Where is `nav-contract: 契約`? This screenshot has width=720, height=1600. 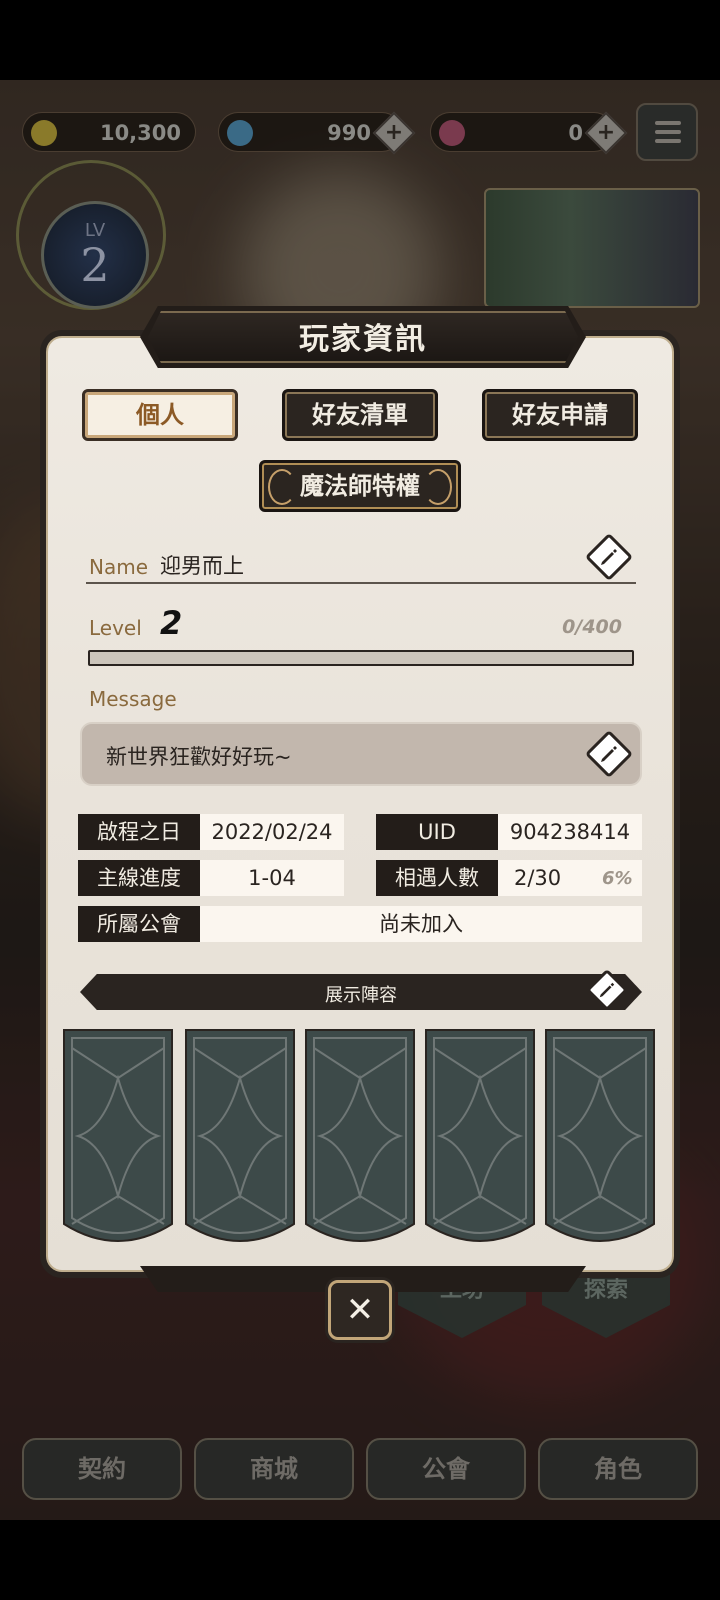 nav-contract: 契約 is located at coordinates (102, 1469).